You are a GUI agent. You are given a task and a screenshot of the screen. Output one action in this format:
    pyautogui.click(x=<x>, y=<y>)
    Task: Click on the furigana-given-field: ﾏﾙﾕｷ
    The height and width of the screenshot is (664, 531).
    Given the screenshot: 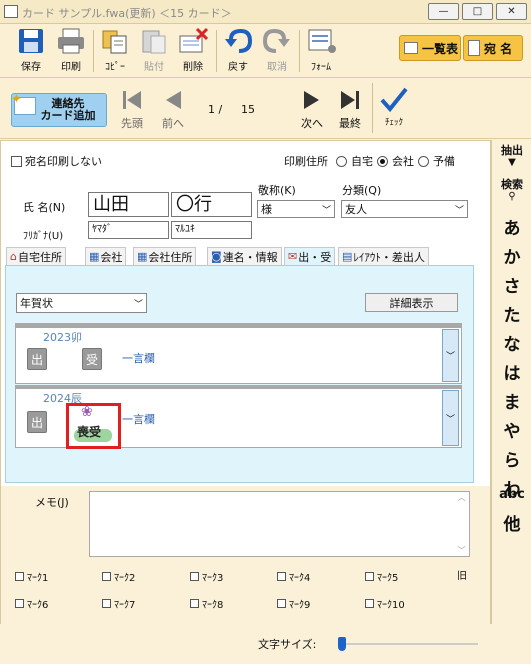 What is the action you would take?
    pyautogui.click(x=211, y=230)
    